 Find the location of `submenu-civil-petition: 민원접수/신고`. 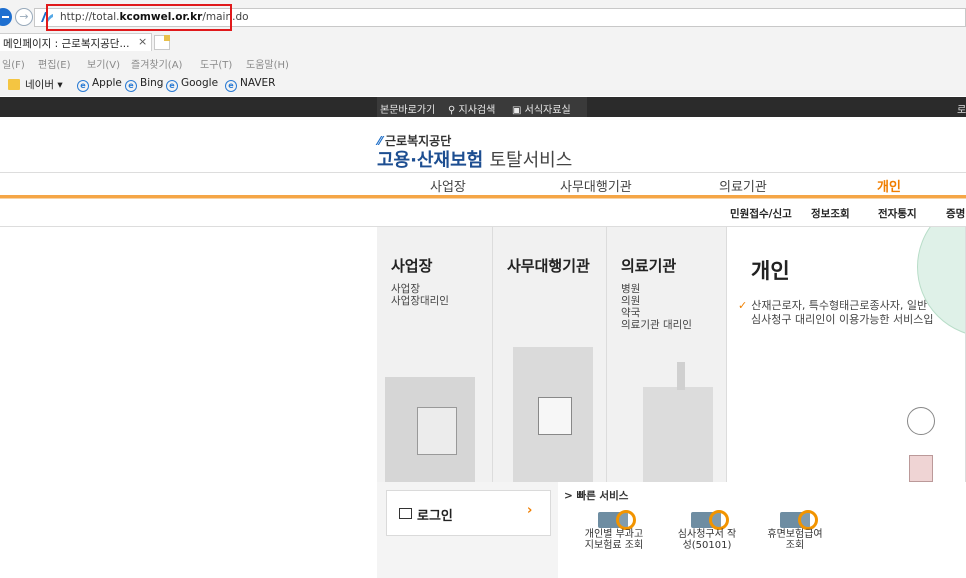

submenu-civil-petition: 민원접수/신고 is located at coordinates (761, 213).